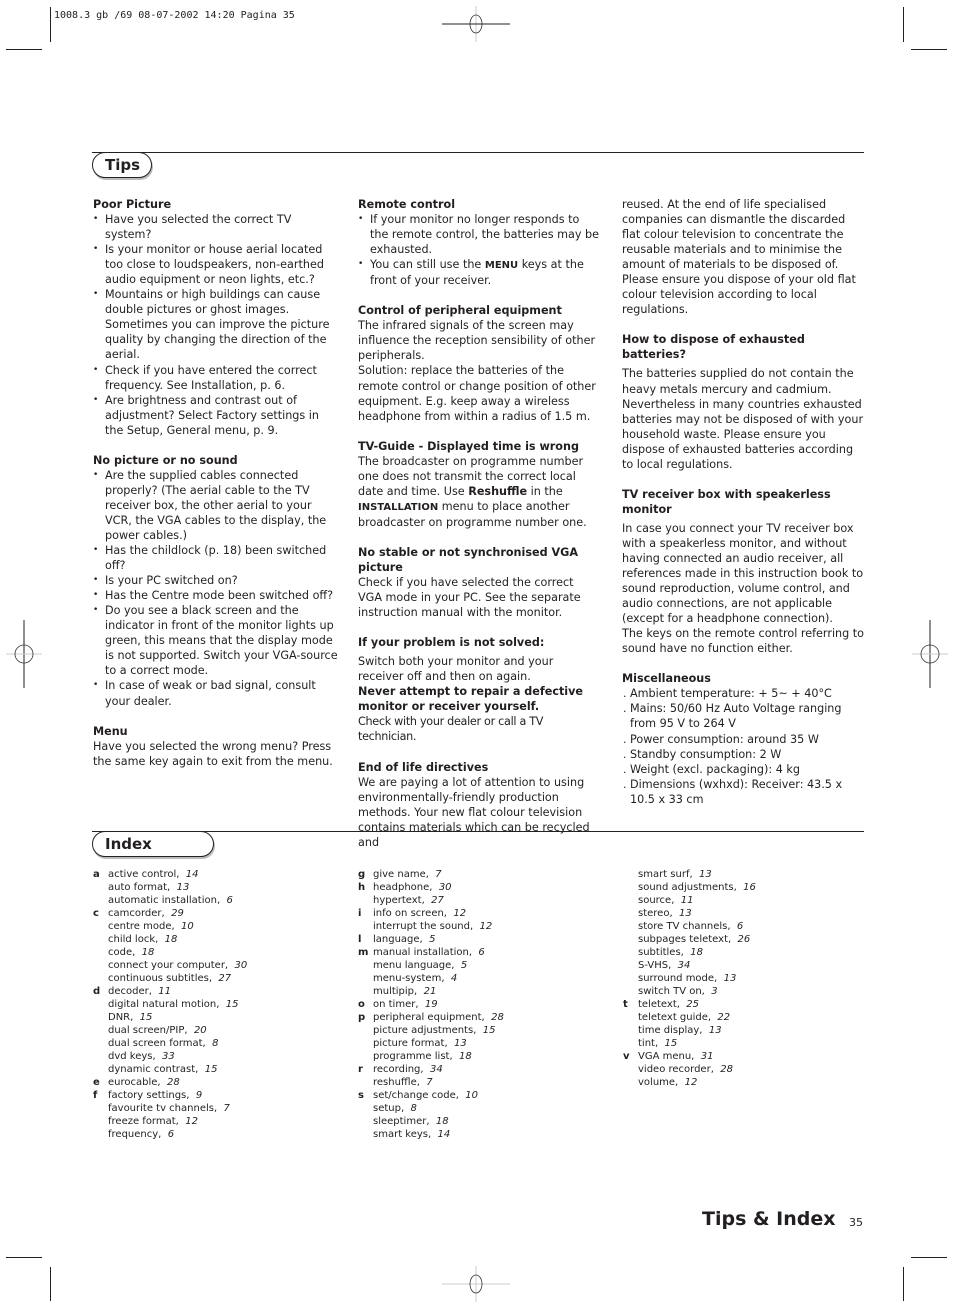 The image size is (954, 1310). What do you see at coordinates (174, 15) in the screenshot?
I see `print-slug: 1008.3 gb /69 08-07-2002 14:20 Pagina 35` at bounding box center [174, 15].